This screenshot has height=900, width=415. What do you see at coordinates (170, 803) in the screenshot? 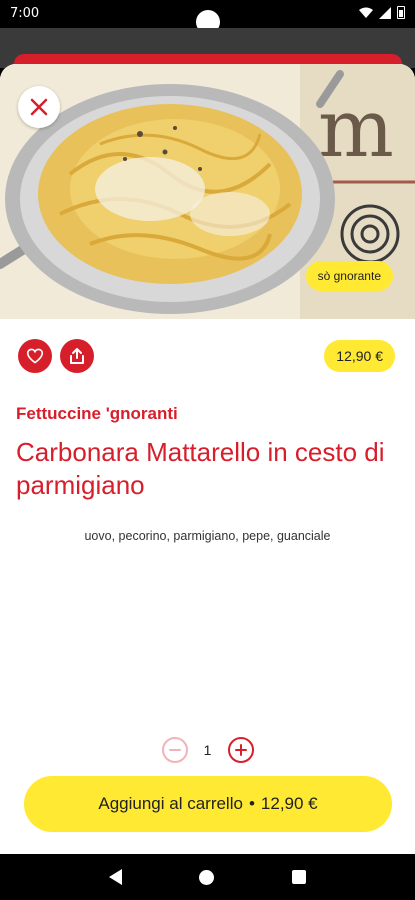
I see `add-to-cart-label: Aggiungi al carrello` at bounding box center [170, 803].